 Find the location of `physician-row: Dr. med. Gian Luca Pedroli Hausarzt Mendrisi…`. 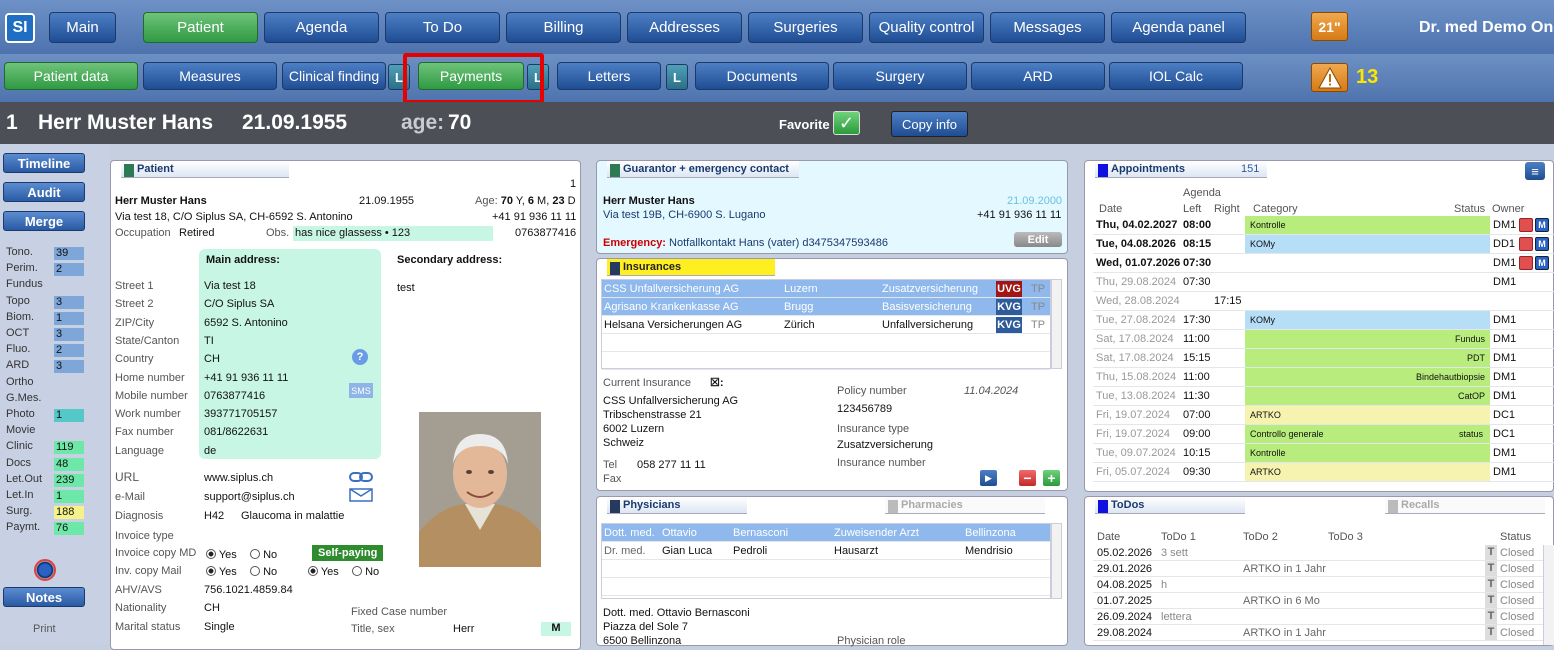

physician-row: Dr. med. Gian Luca Pedroli Hausarzt Mendrisi… is located at coordinates (826, 551).